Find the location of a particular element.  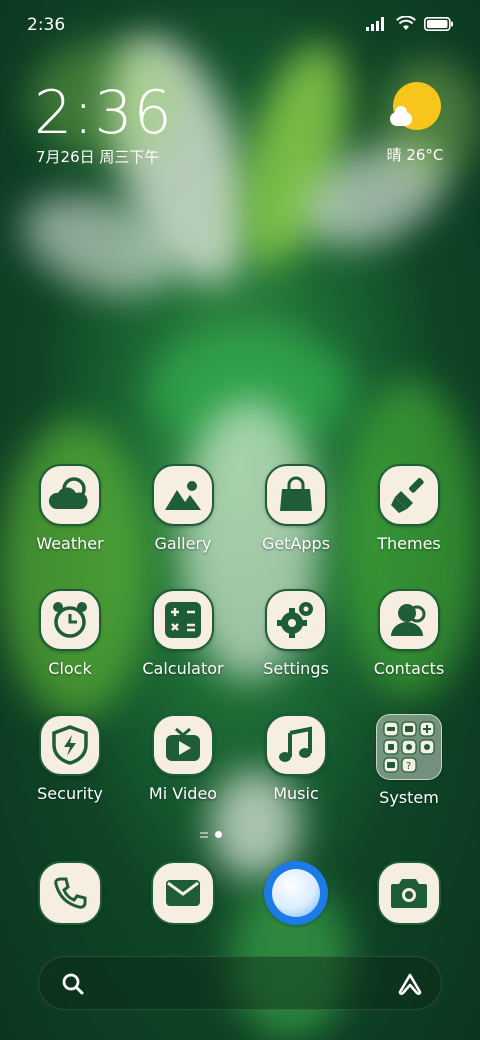

app-calculator: Calculator is located at coordinates (183, 633).